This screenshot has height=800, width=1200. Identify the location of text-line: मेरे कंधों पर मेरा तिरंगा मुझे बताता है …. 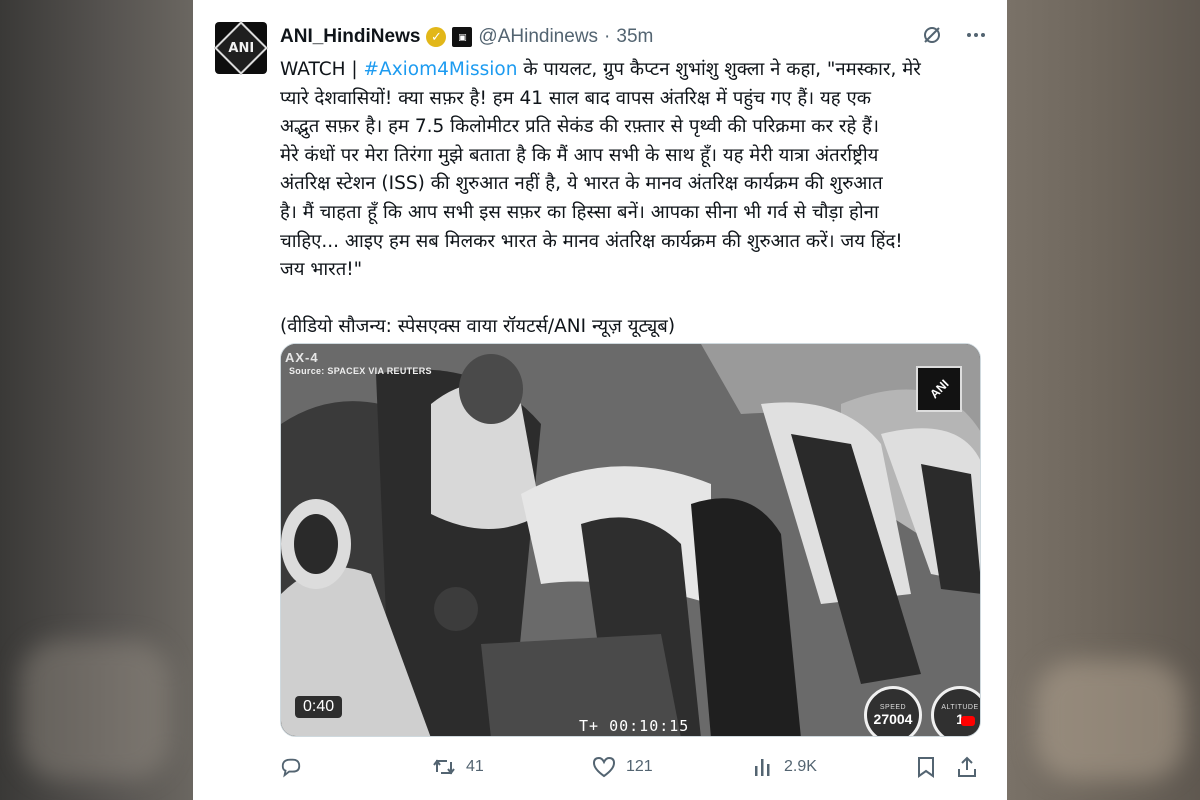
(579, 155).